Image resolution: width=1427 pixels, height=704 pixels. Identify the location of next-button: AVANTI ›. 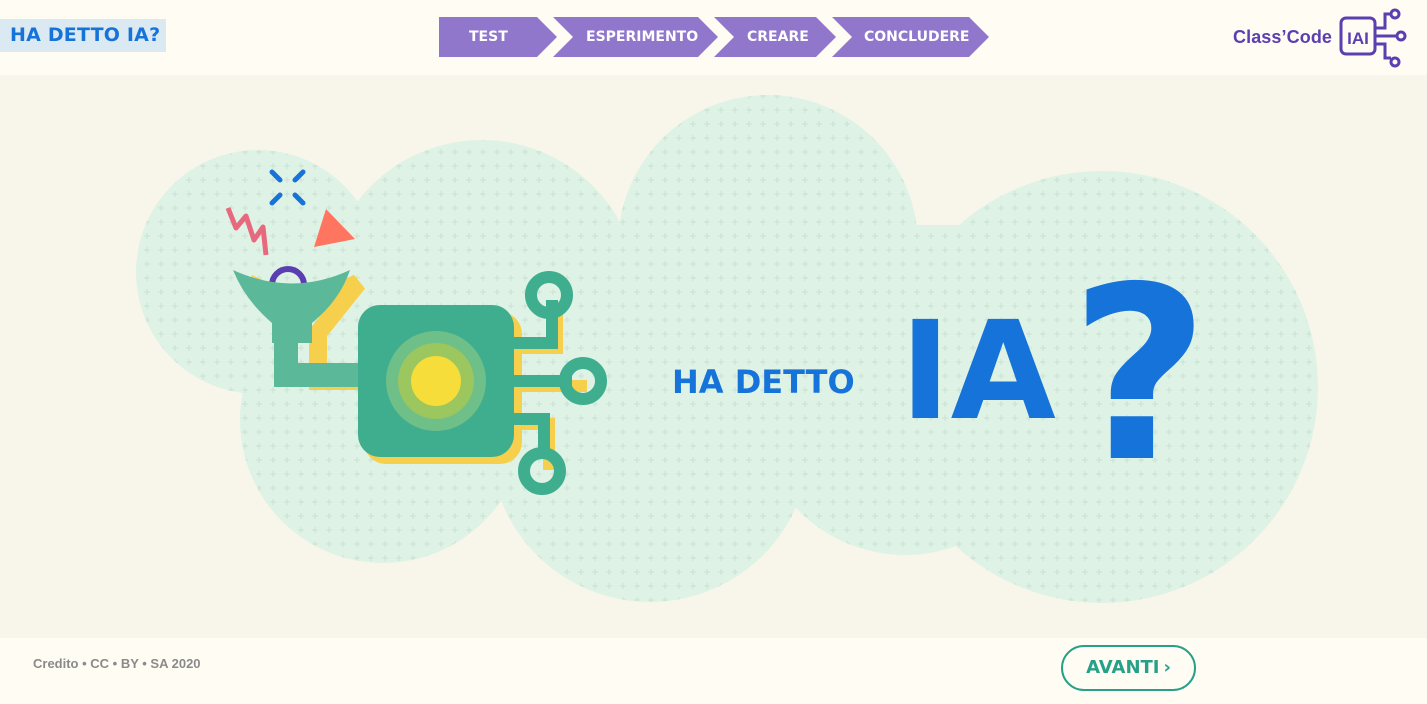
(1128, 668).